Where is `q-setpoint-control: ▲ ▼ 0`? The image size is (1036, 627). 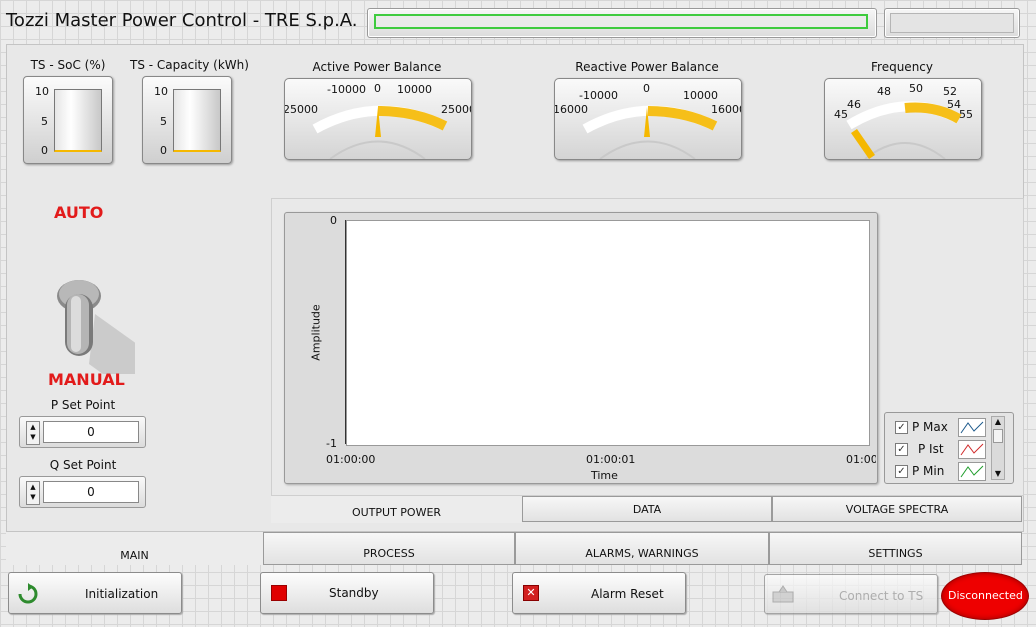
q-setpoint-control: ▲ ▼ 0 is located at coordinates (82, 492).